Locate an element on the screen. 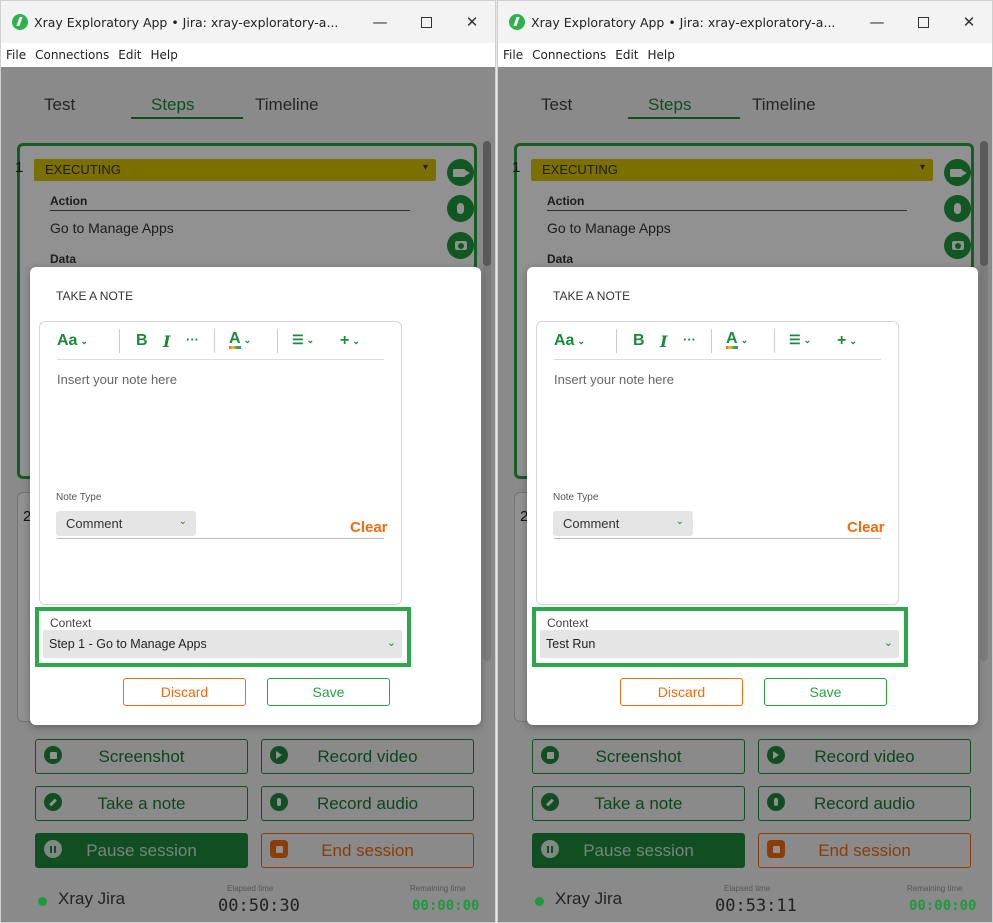  elapsed-time-value: 00:53:11 is located at coordinates (756, 906).